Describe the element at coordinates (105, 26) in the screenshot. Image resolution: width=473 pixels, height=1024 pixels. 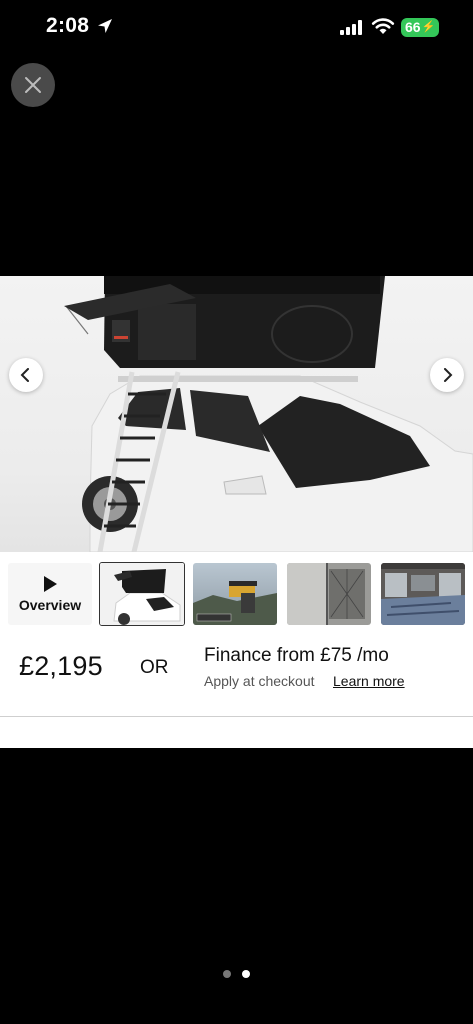
I see `location-arrow-icon` at that location.